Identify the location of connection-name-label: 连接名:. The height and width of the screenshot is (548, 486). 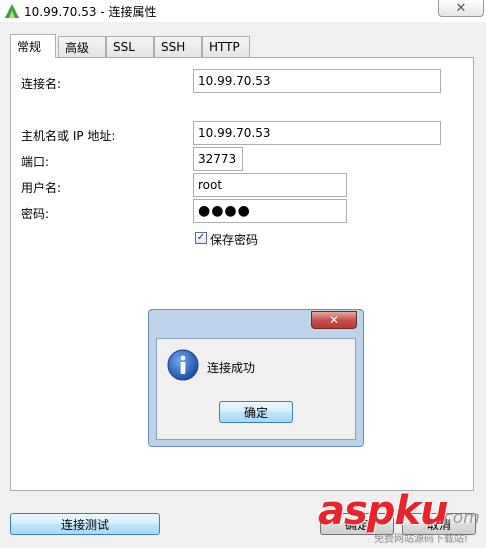
(41, 84).